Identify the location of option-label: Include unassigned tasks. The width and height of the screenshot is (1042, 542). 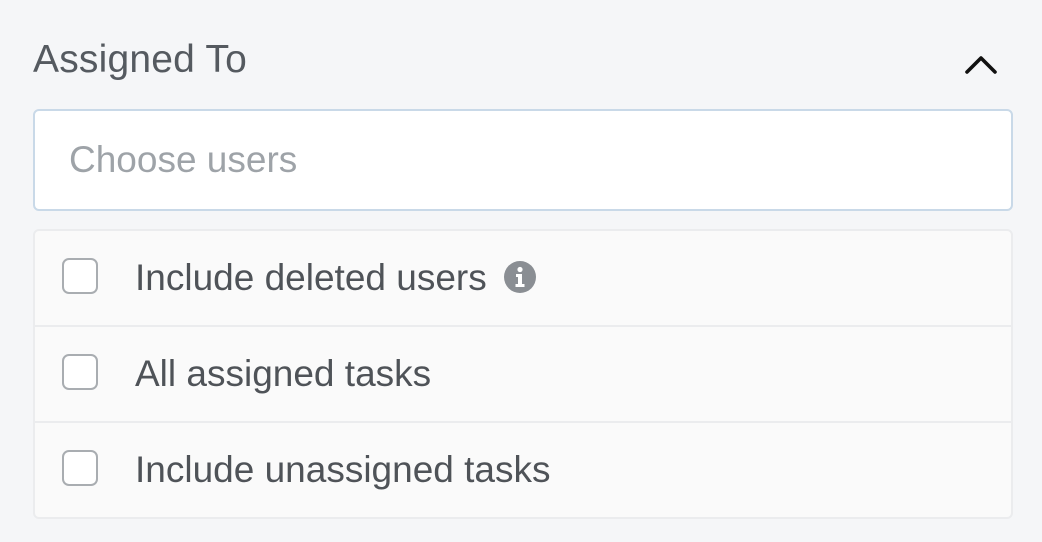
(343, 469).